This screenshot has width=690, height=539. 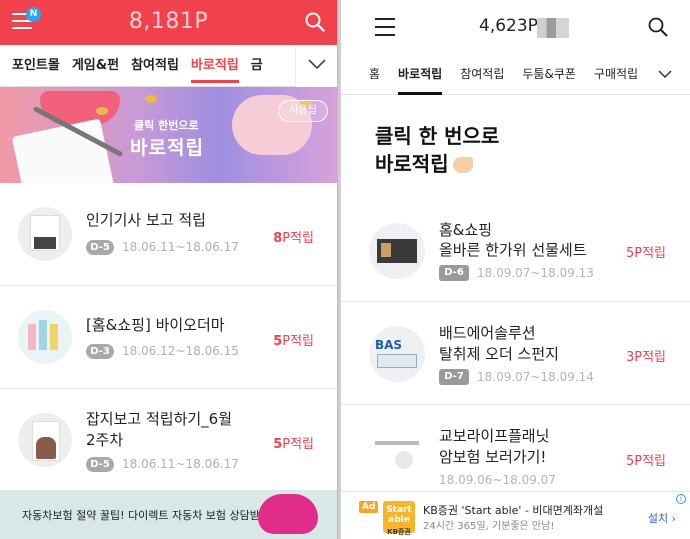 I want to click on item-points: 3P적립, so click(x=645, y=357).